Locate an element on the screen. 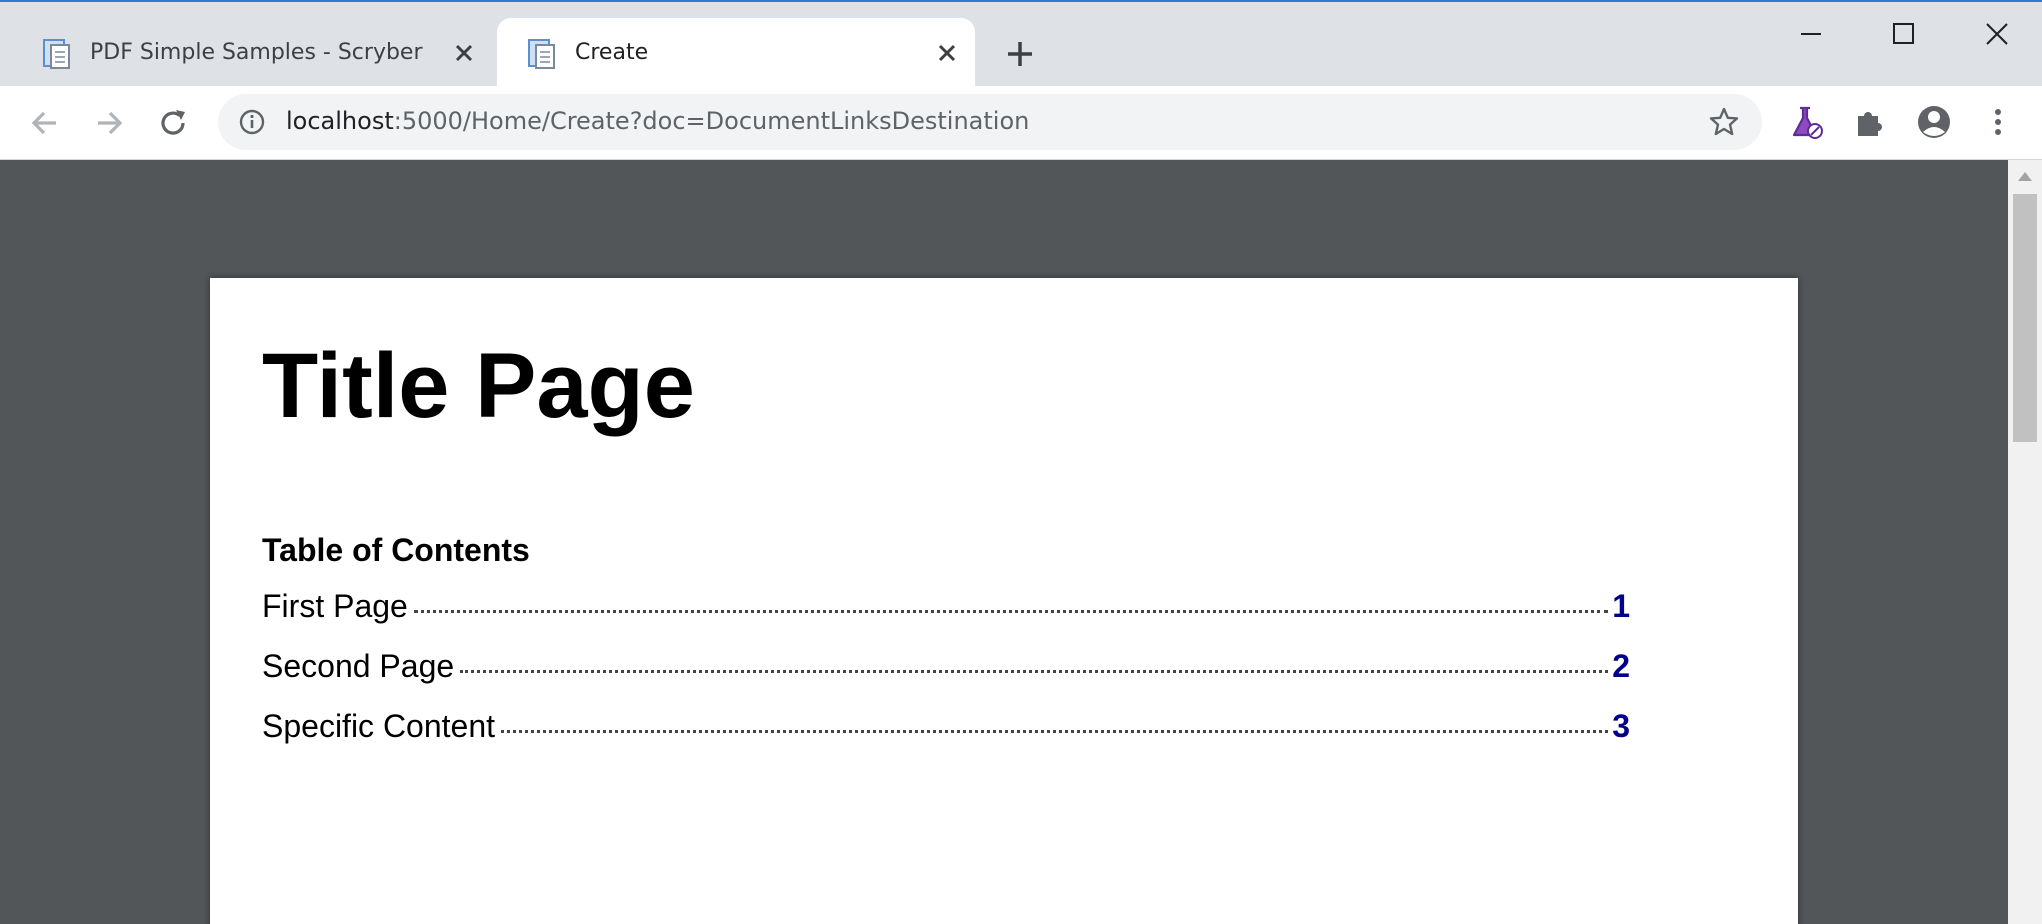 The image size is (2042, 924). close-window-icon is located at coordinates (1997, 34).